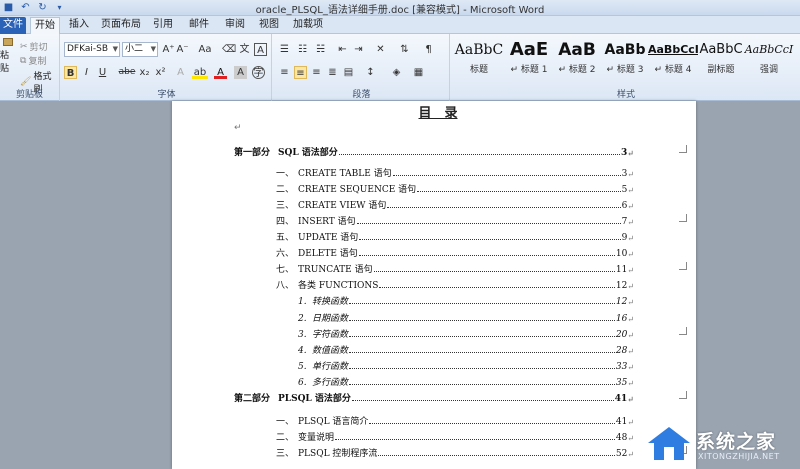 The image size is (800, 469). What do you see at coordinates (8, 56) in the screenshot?
I see `paste-button: 粘贴` at bounding box center [8, 56].